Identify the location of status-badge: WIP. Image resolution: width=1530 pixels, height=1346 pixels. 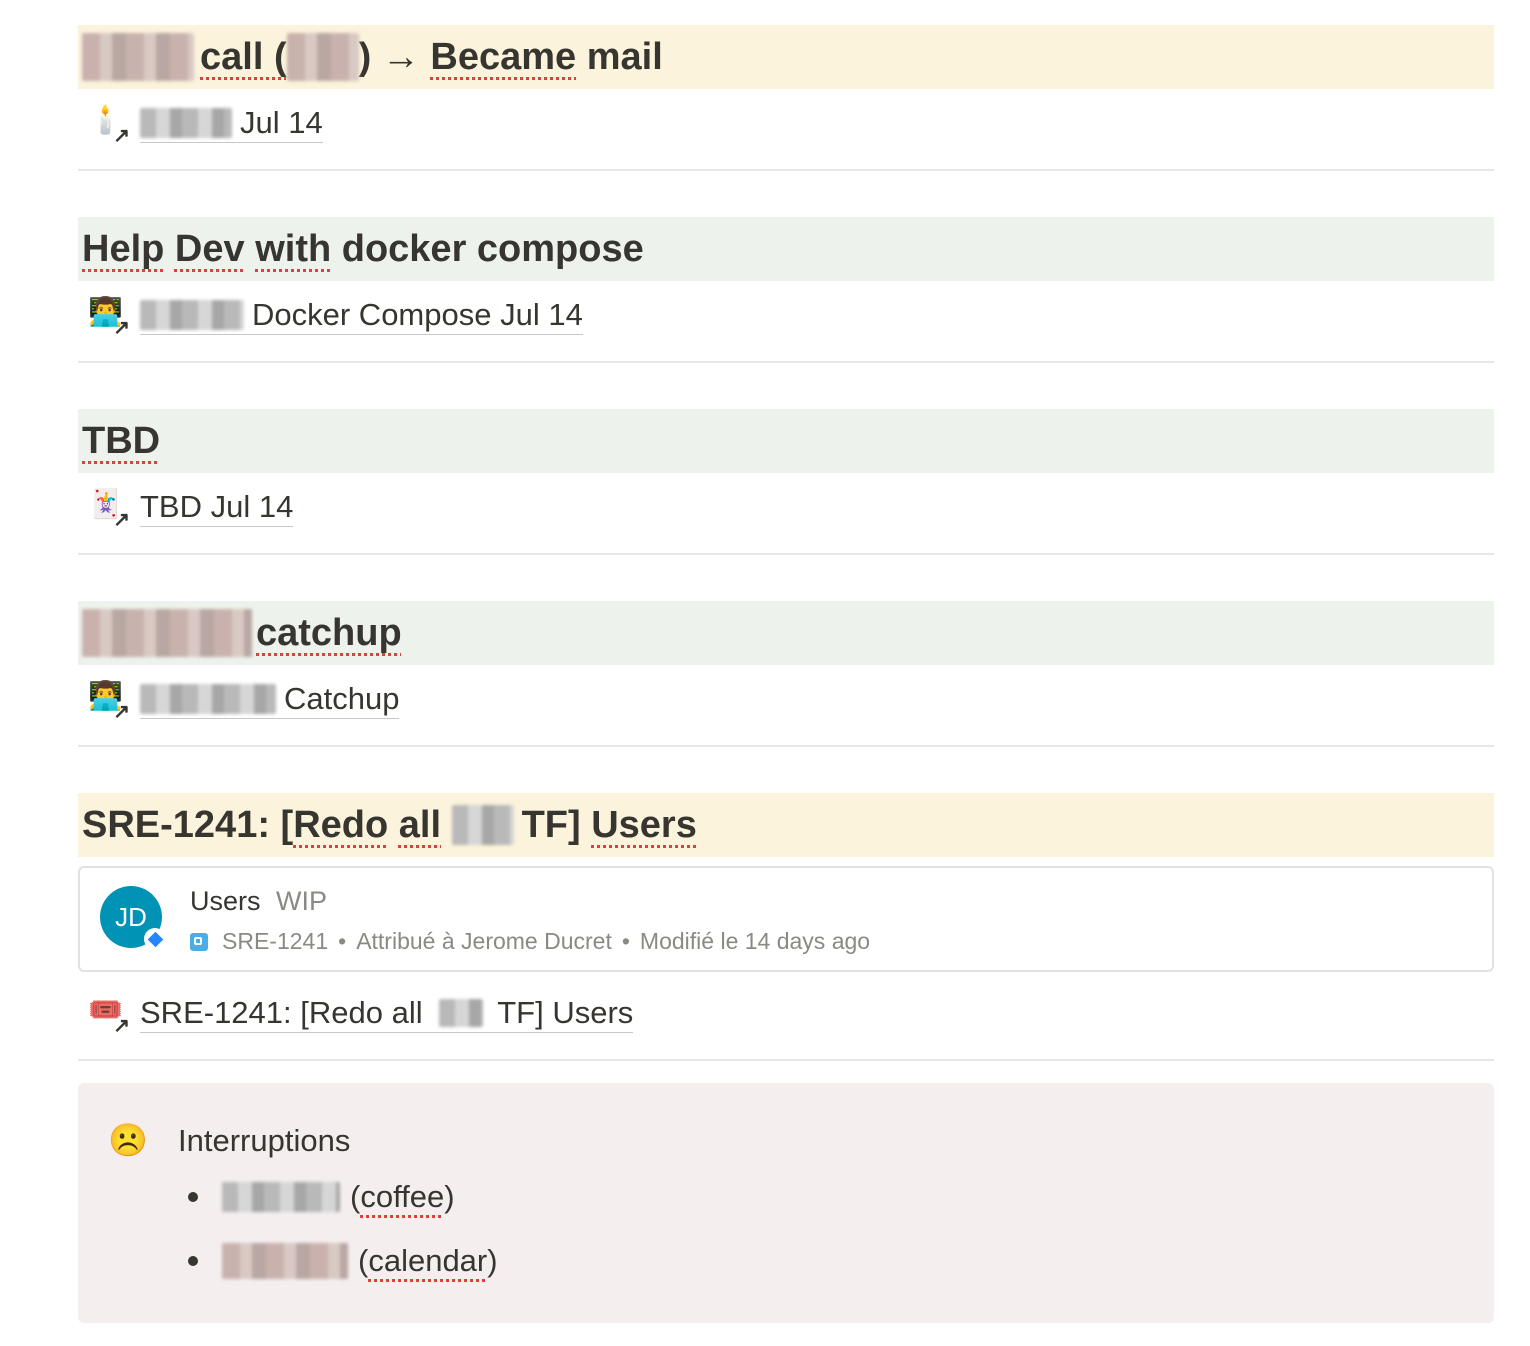
(302, 901).